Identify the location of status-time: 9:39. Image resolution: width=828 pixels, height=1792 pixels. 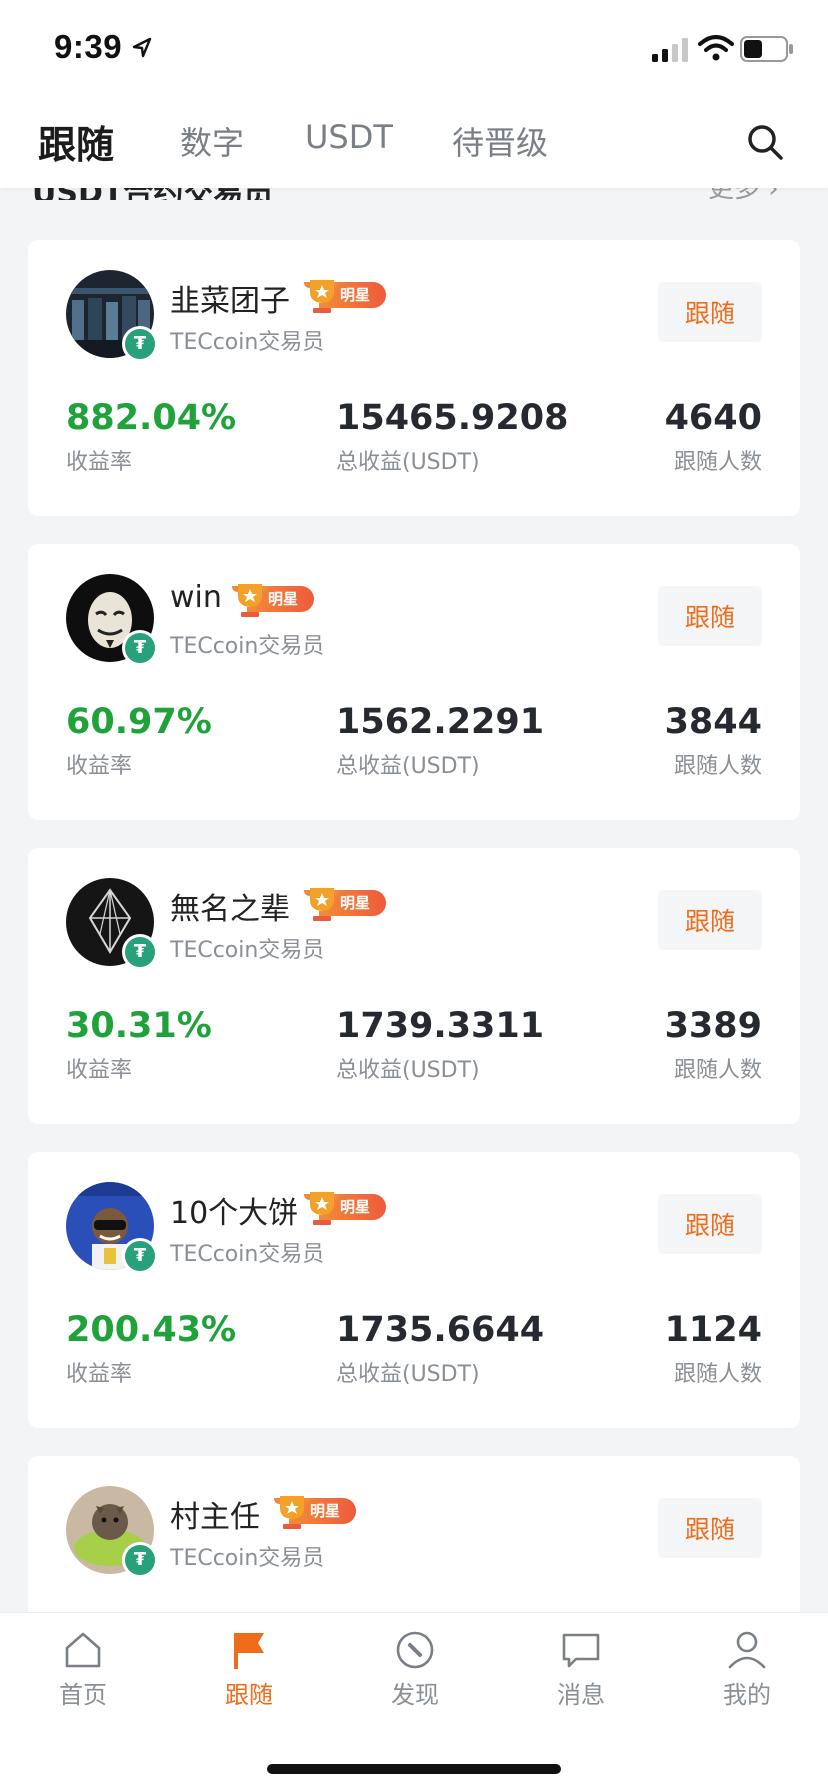
(88, 46).